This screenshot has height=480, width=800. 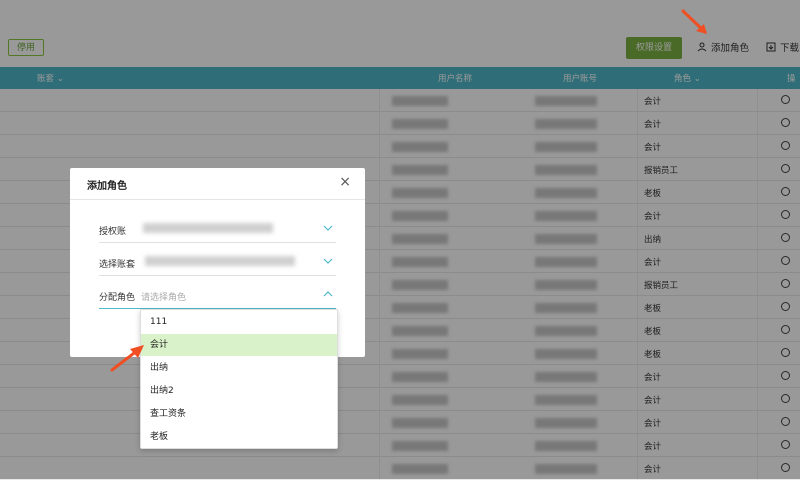 I want to click on authorized-account-label: 授权账, so click(x=113, y=232).